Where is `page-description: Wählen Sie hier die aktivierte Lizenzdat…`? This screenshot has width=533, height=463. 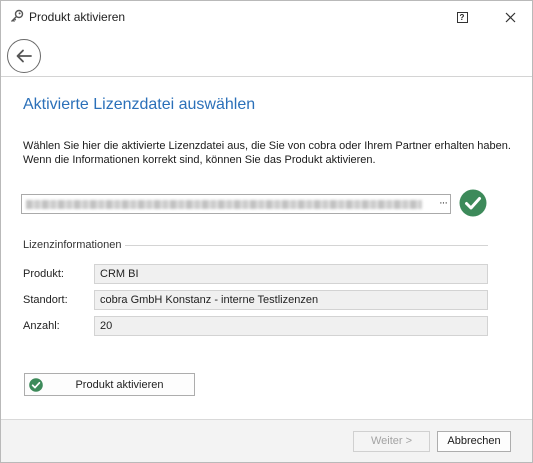 page-description: Wählen Sie hier die aktivierte Lizenzdat… is located at coordinates (267, 153).